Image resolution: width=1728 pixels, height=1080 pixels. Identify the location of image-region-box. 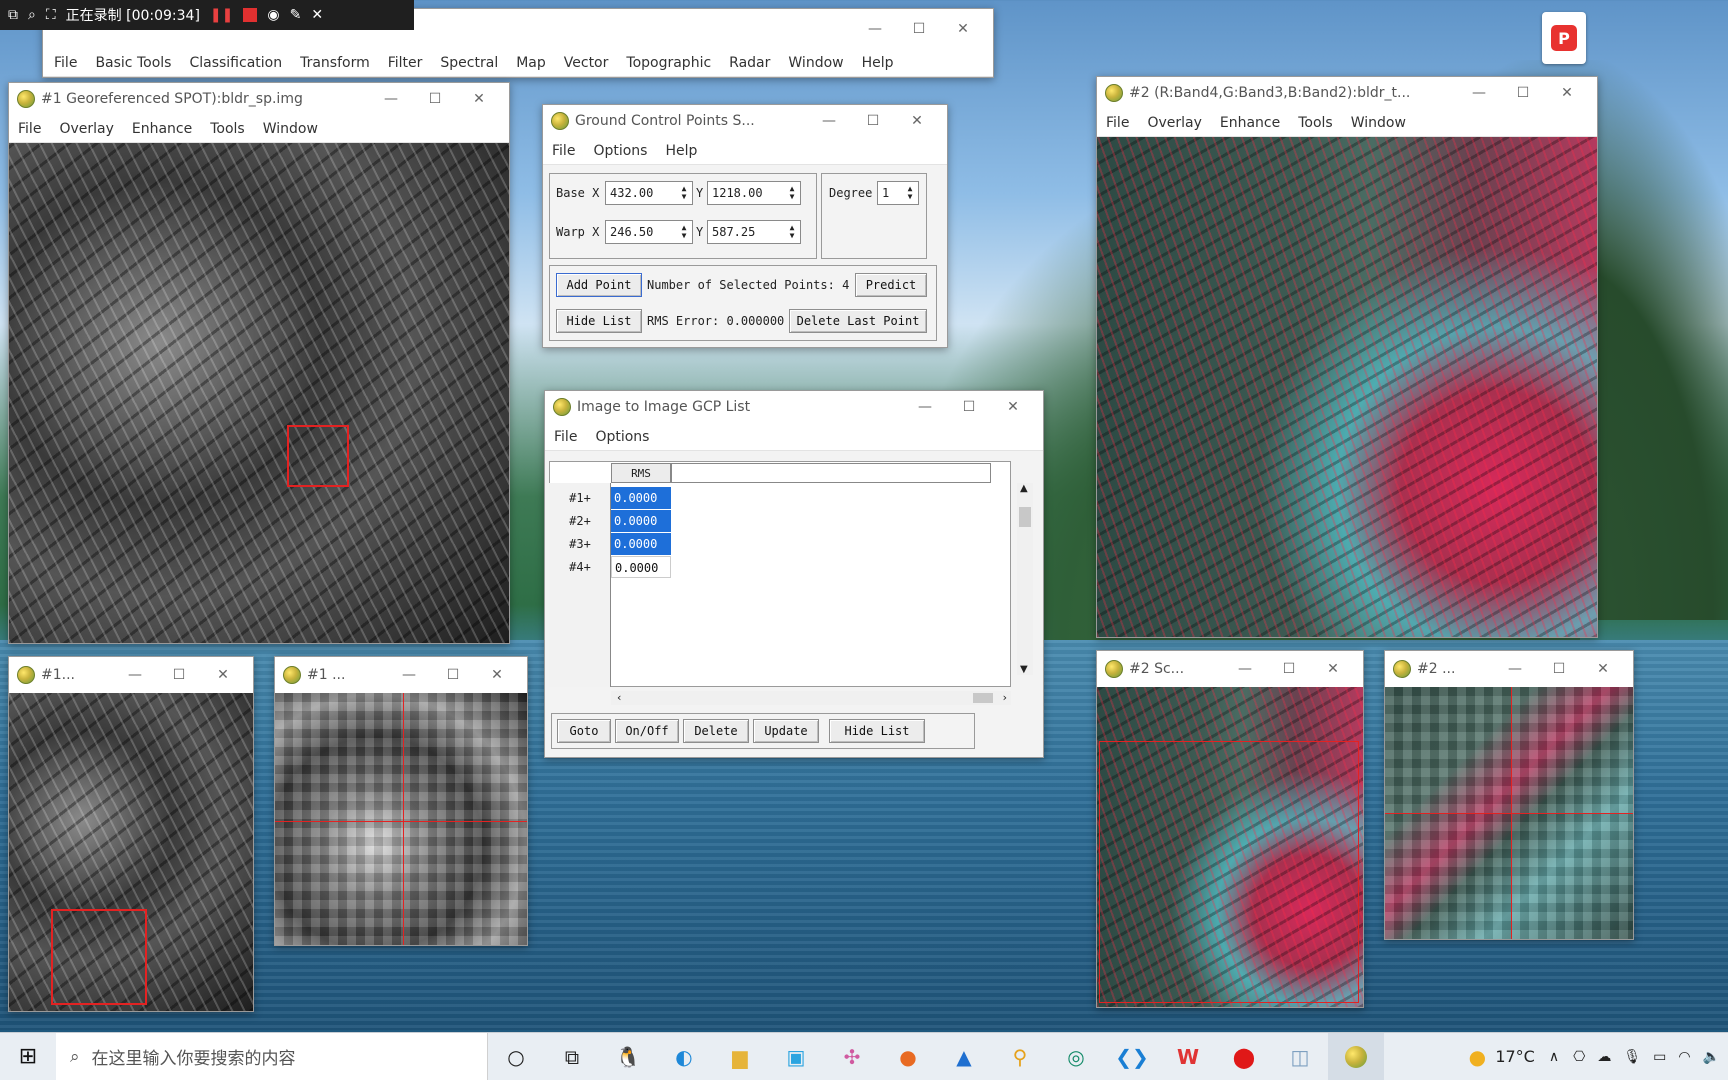
(99, 957).